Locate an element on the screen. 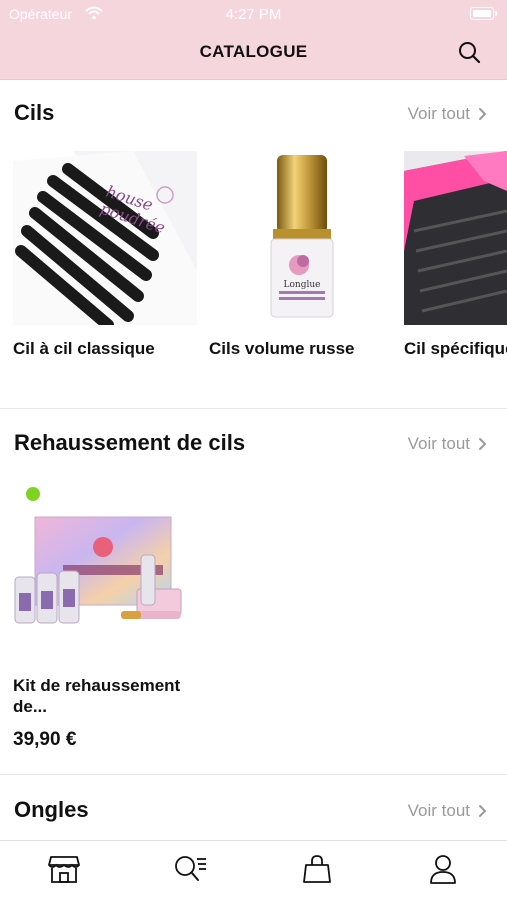 The width and height of the screenshot is (507, 901). product-image: house poudrée is located at coordinates (105, 238).